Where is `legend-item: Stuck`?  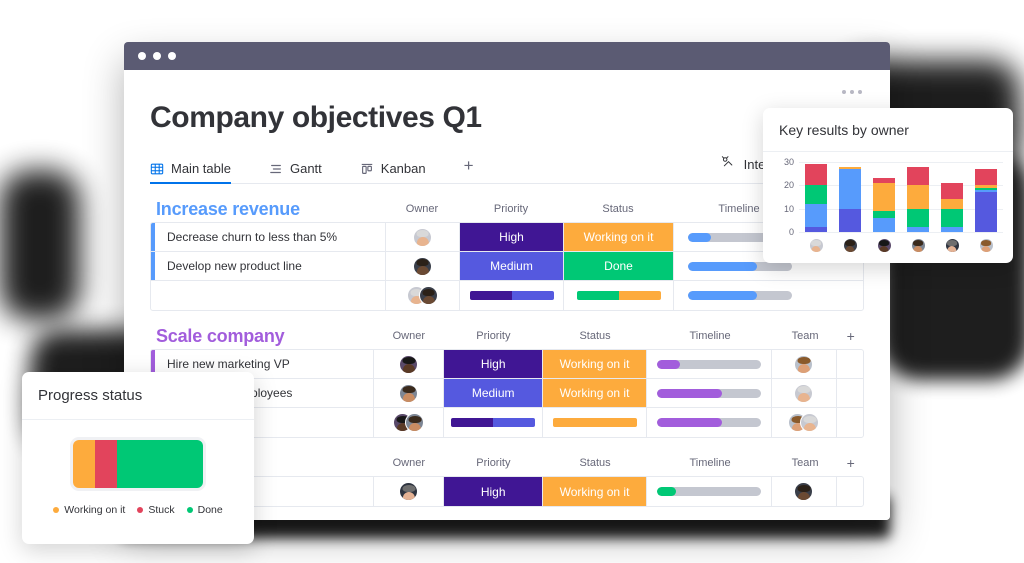
legend-item: Stuck is located at coordinates (156, 510).